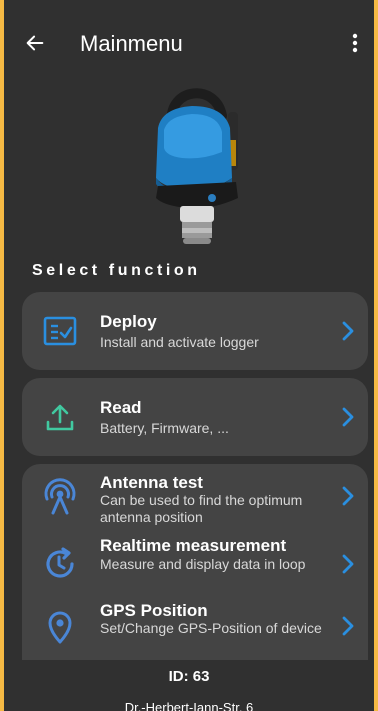 The width and height of the screenshot is (378, 711). Describe the element at coordinates (189, 676) in the screenshot. I see `device-id-label: ID: 63` at that location.